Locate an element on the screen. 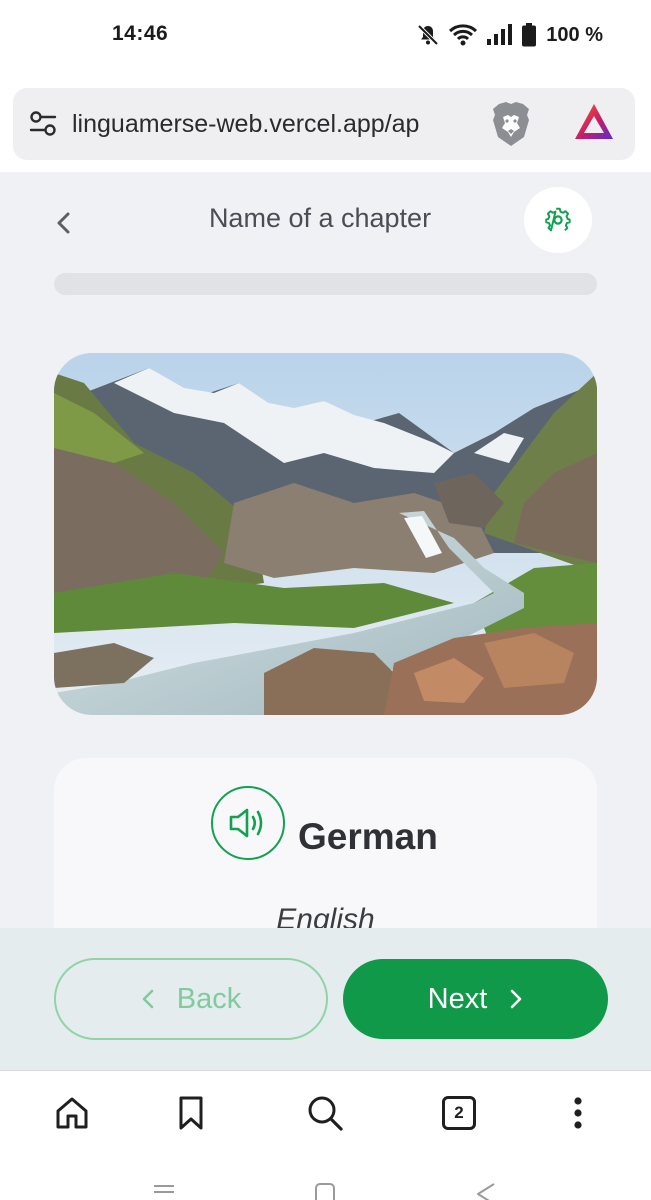  speaker-icon is located at coordinates (246, 823).